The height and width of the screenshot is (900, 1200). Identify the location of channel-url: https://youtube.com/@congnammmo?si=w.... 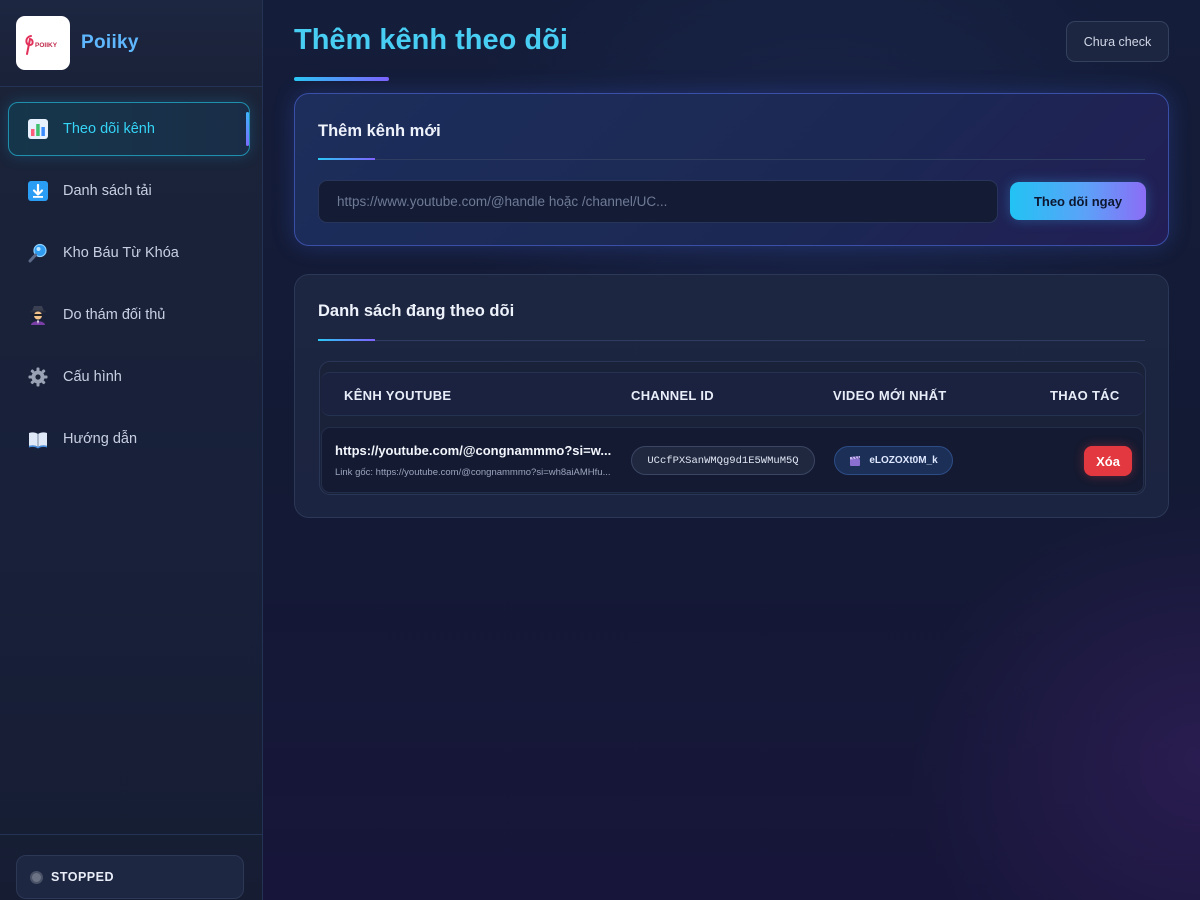
(476, 450).